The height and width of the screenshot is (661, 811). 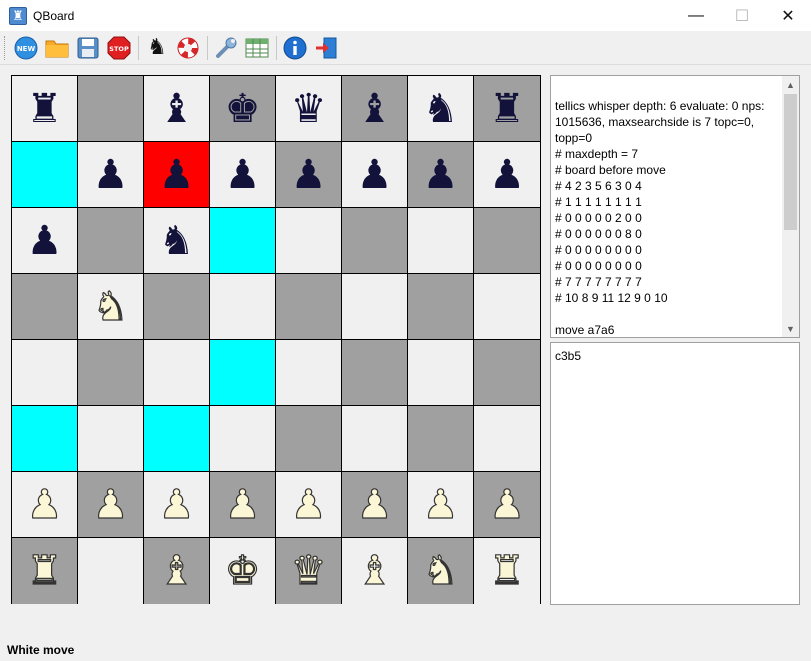 What do you see at coordinates (243, 505) in the screenshot?
I see `square-d2: ♟` at bounding box center [243, 505].